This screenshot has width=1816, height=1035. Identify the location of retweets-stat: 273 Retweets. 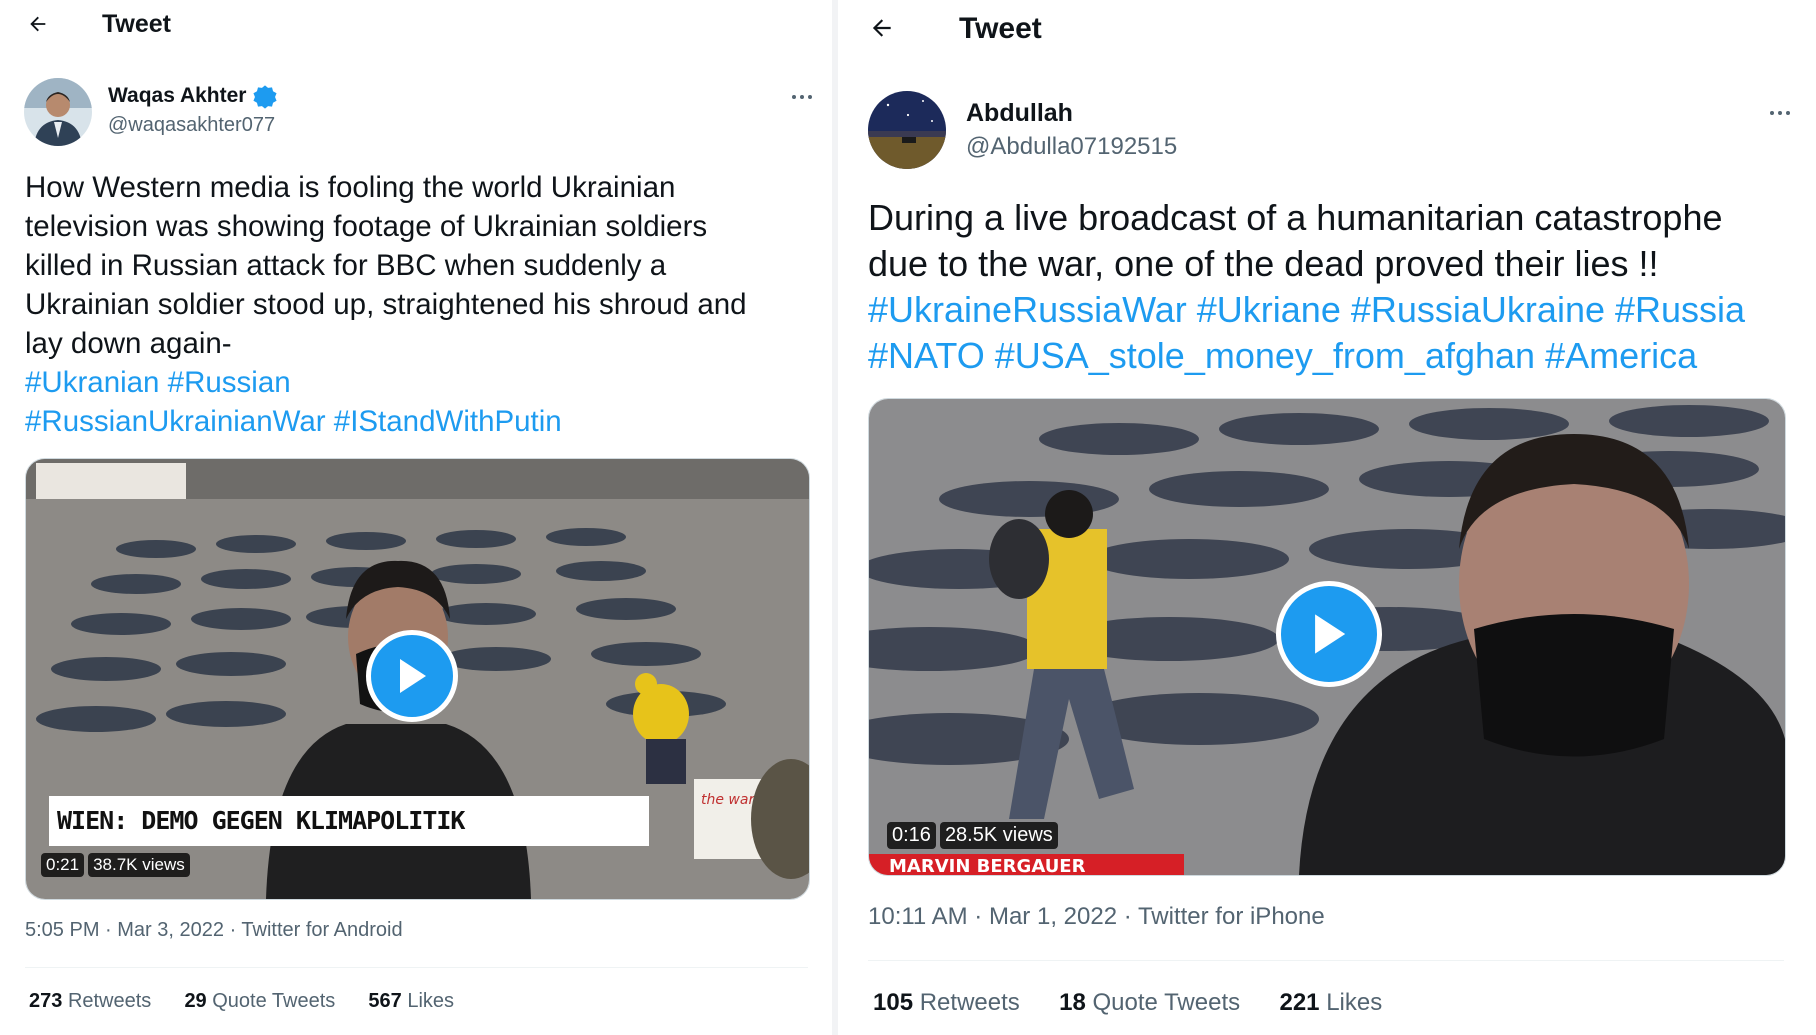
(90, 1001).